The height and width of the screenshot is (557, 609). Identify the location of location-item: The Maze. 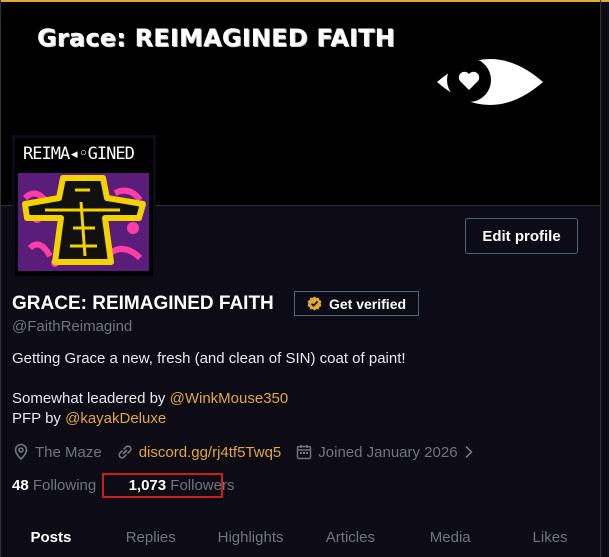
(57, 452).